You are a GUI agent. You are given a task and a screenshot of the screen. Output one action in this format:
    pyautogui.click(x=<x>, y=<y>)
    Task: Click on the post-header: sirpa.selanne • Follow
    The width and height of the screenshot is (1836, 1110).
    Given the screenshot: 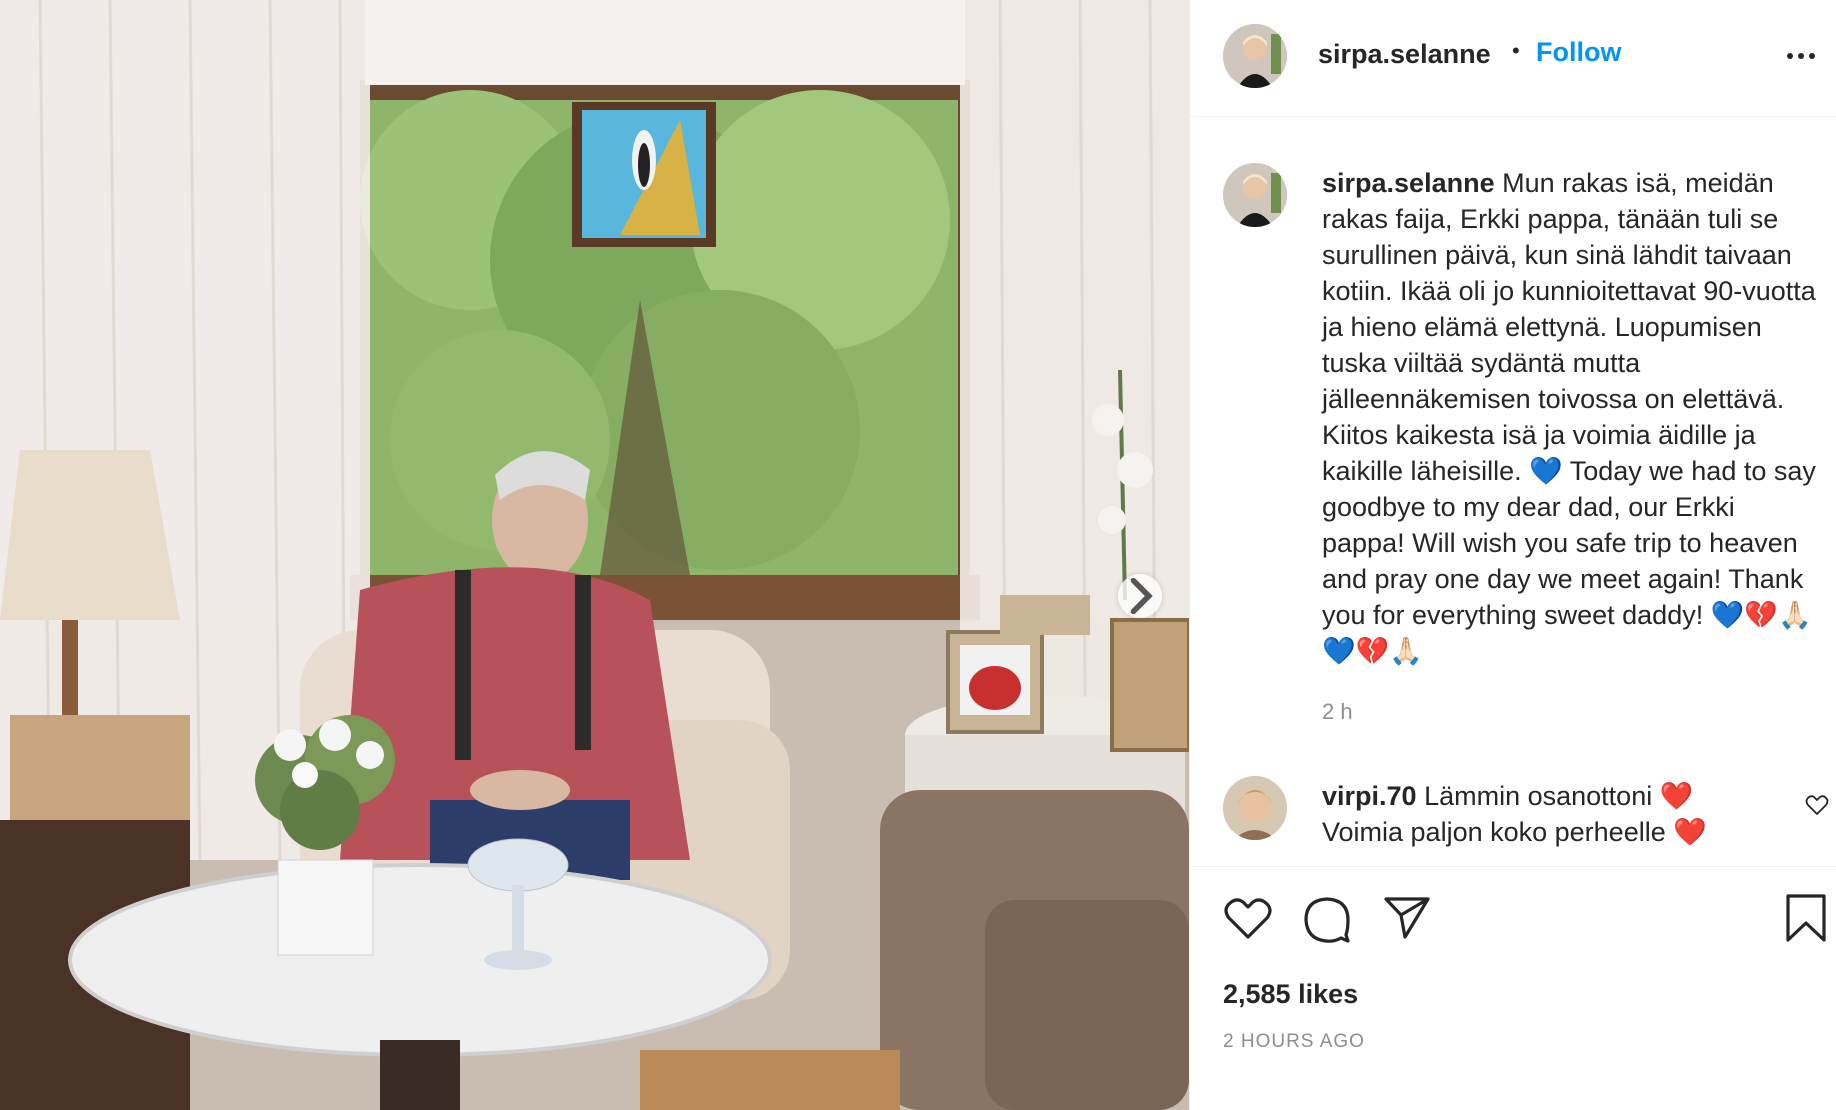 What is the action you would take?
    pyautogui.click(x=1513, y=58)
    